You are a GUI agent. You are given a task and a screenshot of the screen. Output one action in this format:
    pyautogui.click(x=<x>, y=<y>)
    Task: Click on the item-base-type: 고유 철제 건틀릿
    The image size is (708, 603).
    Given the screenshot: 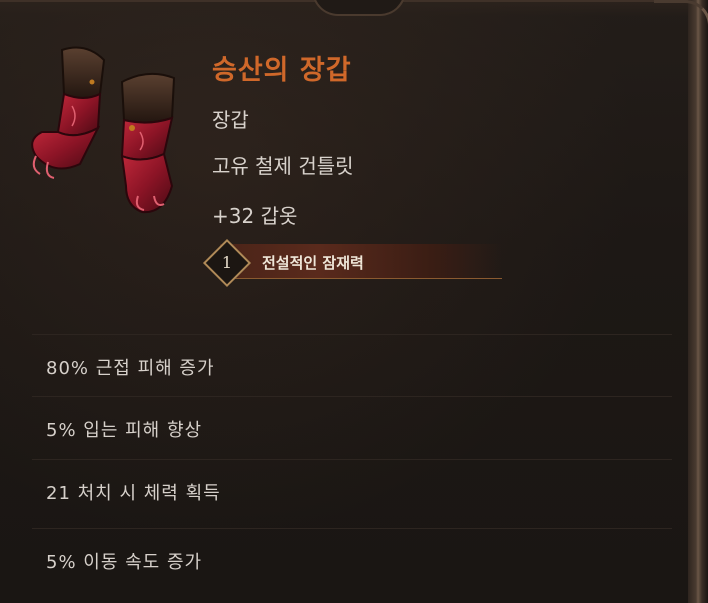 What is the action you would take?
    pyautogui.click(x=283, y=166)
    